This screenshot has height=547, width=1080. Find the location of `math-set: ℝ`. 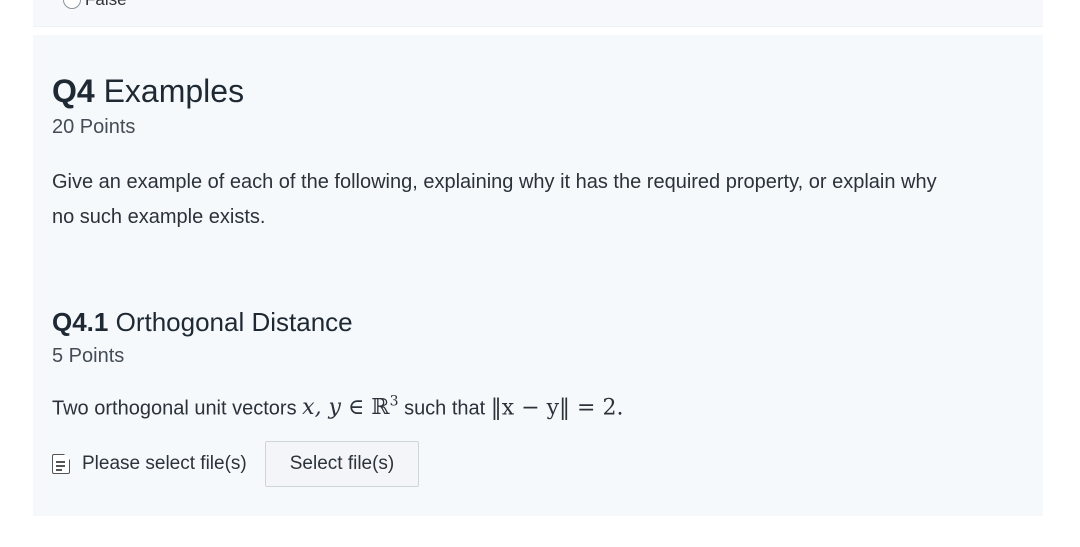

math-set: ℝ is located at coordinates (380, 408).